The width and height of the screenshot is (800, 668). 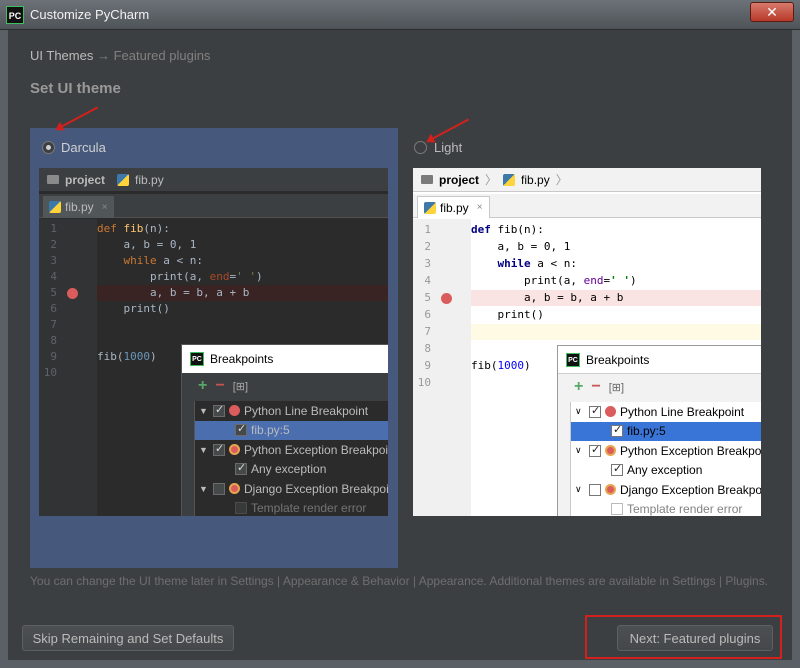 What do you see at coordinates (427, 314) in the screenshot?
I see `line-number: 6` at bounding box center [427, 314].